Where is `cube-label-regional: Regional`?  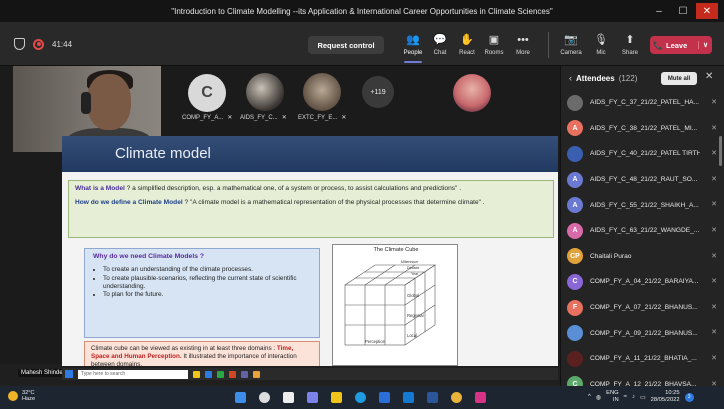
cube-label-regional: Regional is located at coordinates (415, 315).